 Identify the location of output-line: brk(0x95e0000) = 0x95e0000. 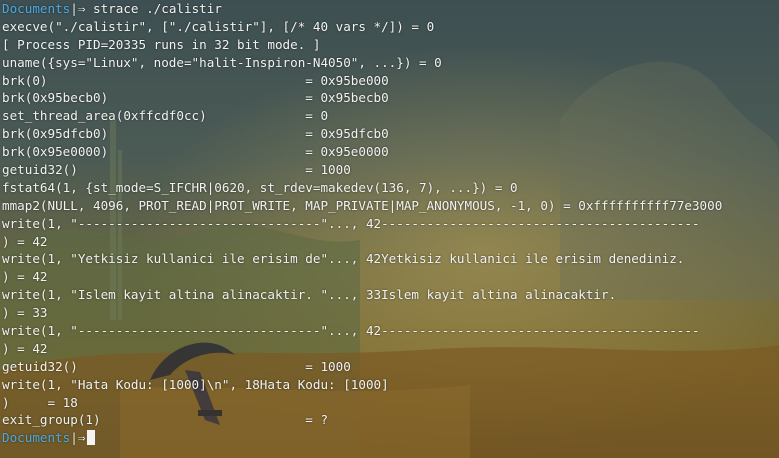
(195, 152).